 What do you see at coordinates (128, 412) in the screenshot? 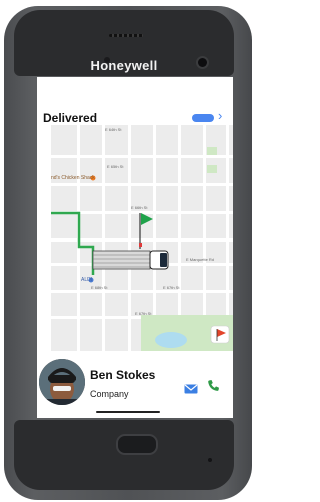
I see `home-indicator` at bounding box center [128, 412].